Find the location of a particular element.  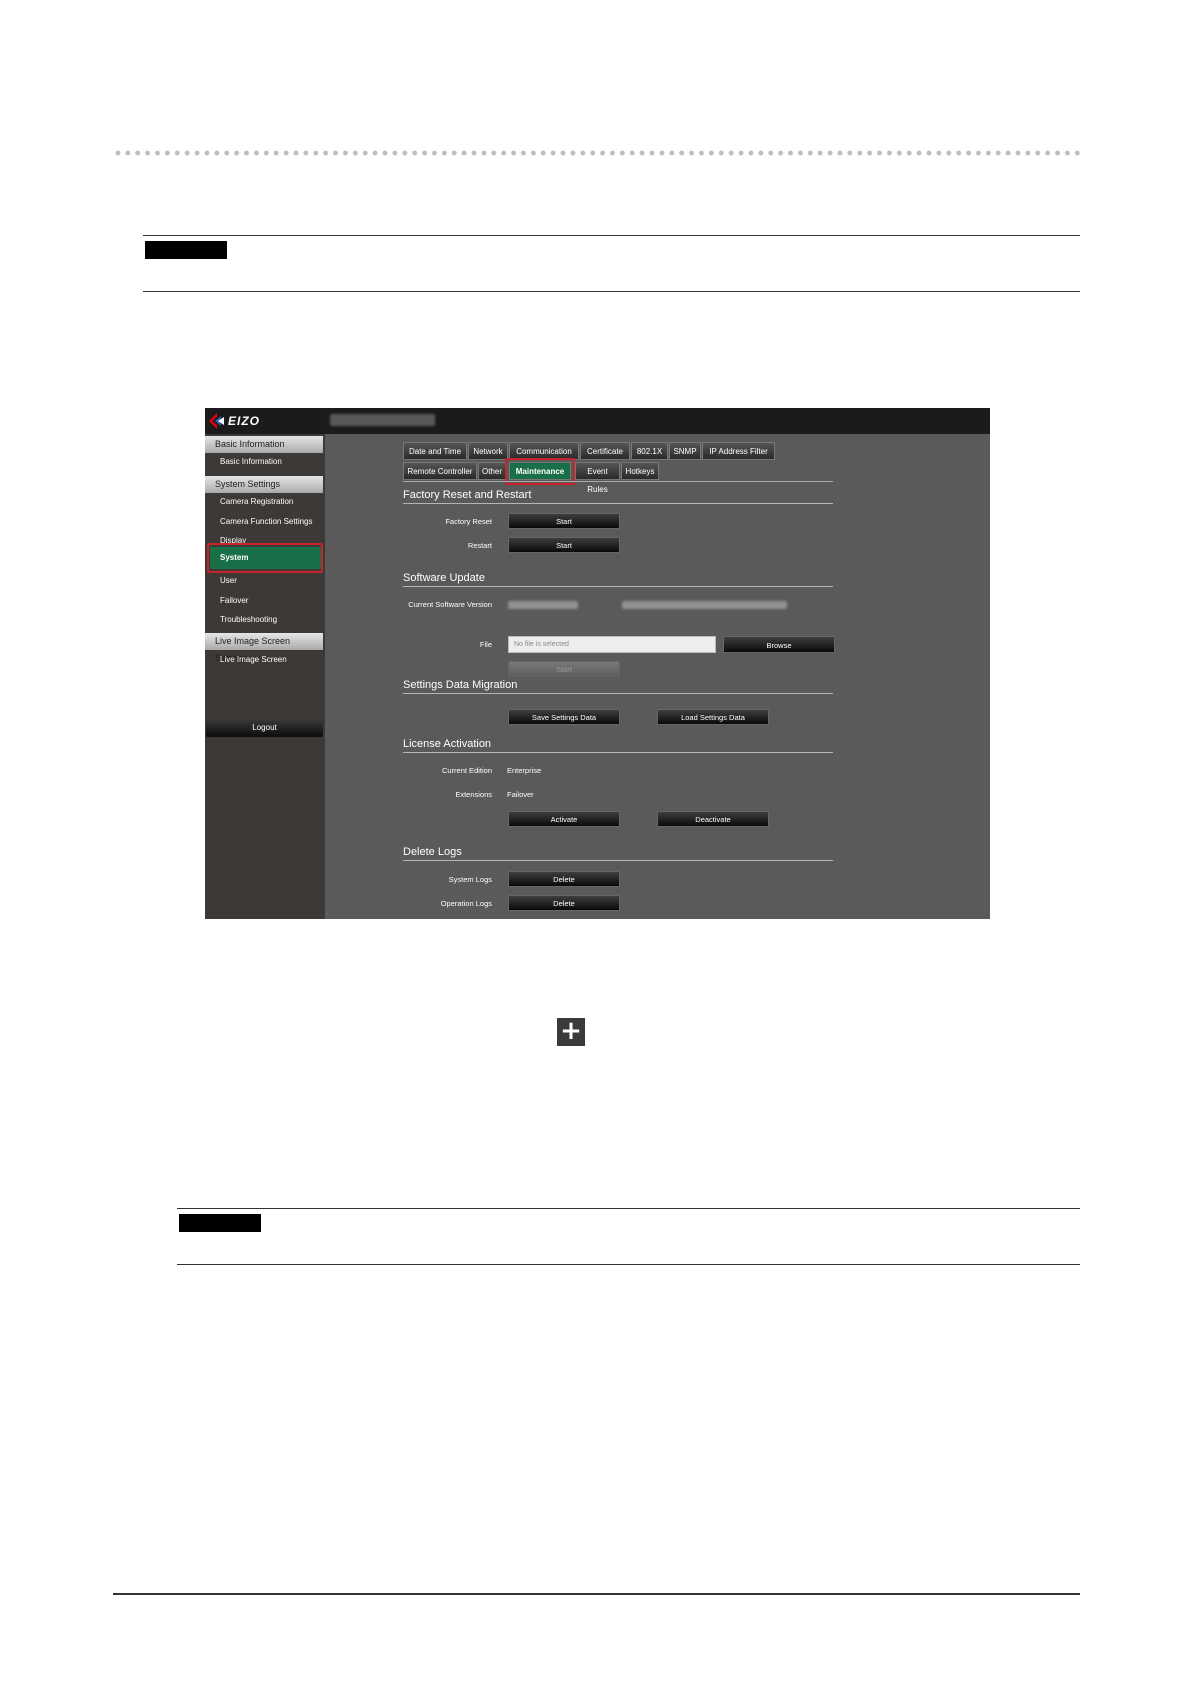

software-version-blurred is located at coordinates (543, 605).